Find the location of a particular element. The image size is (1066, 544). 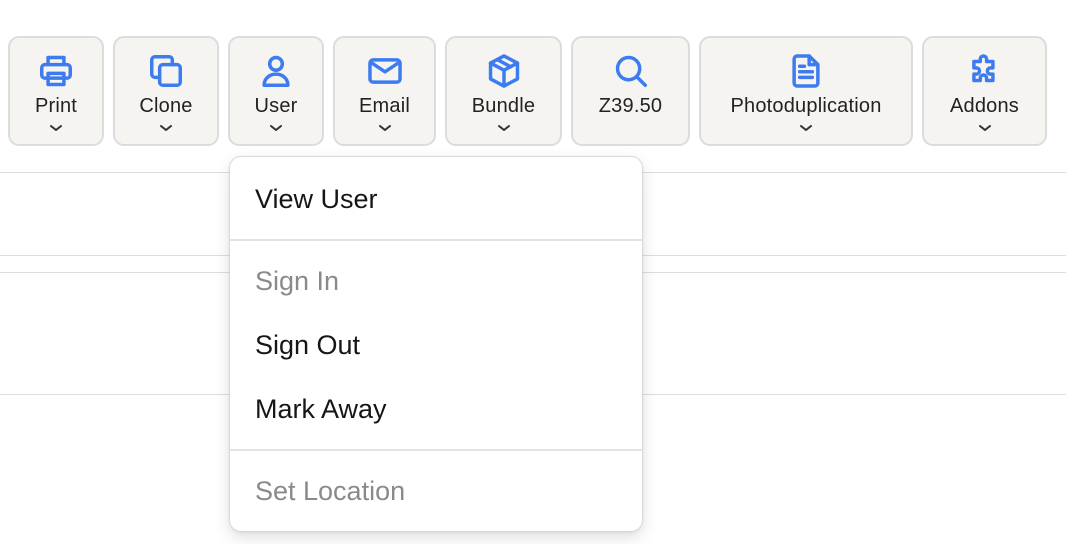

photoduplication-button-label: Photoduplication is located at coordinates (806, 106).